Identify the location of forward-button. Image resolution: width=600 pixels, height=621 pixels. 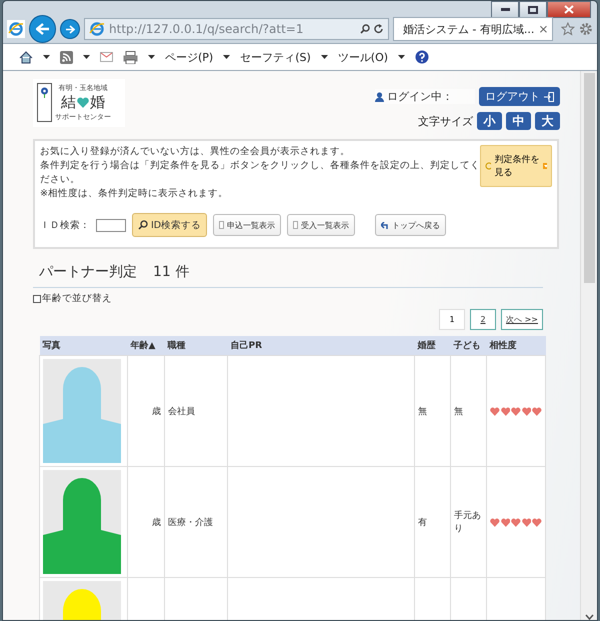
(70, 29).